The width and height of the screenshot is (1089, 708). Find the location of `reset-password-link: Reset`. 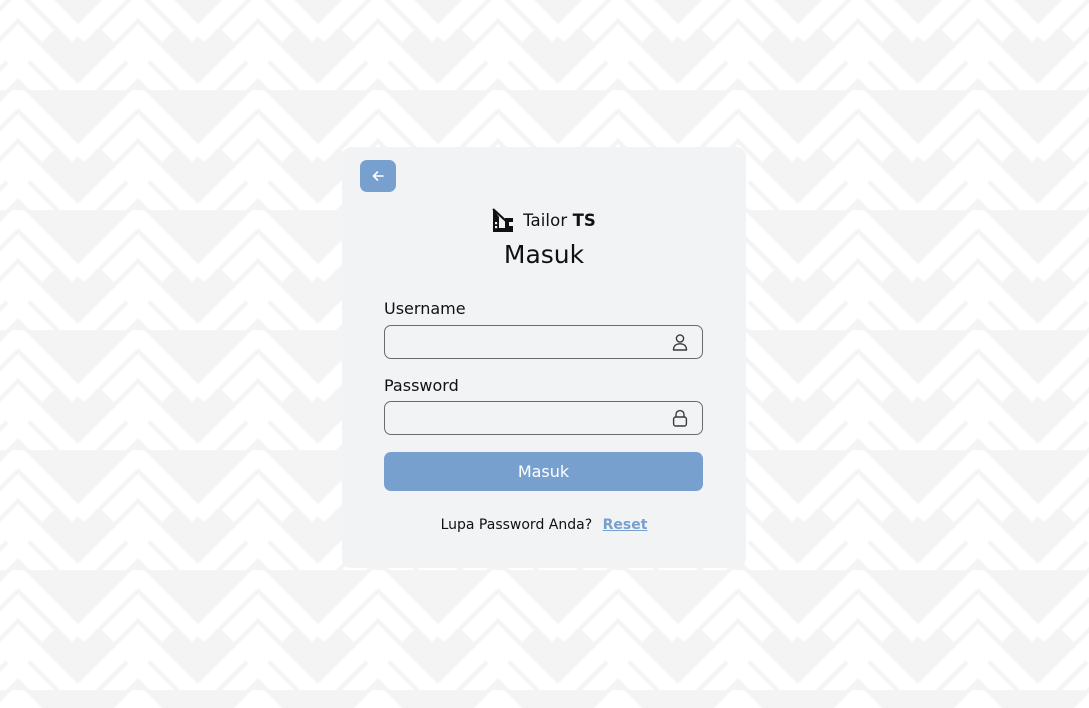

reset-password-link: Reset is located at coordinates (625, 525).